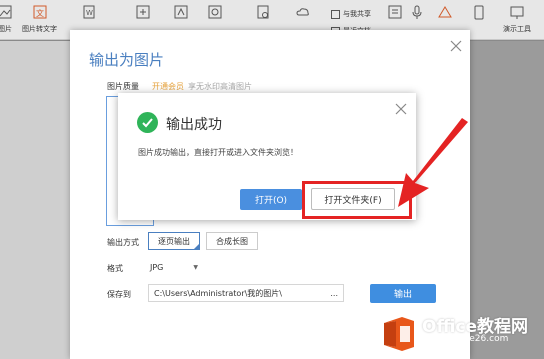 This screenshot has width=544, height=359. Describe the element at coordinates (399, 334) in the screenshot. I see `office-logo-icon` at that location.